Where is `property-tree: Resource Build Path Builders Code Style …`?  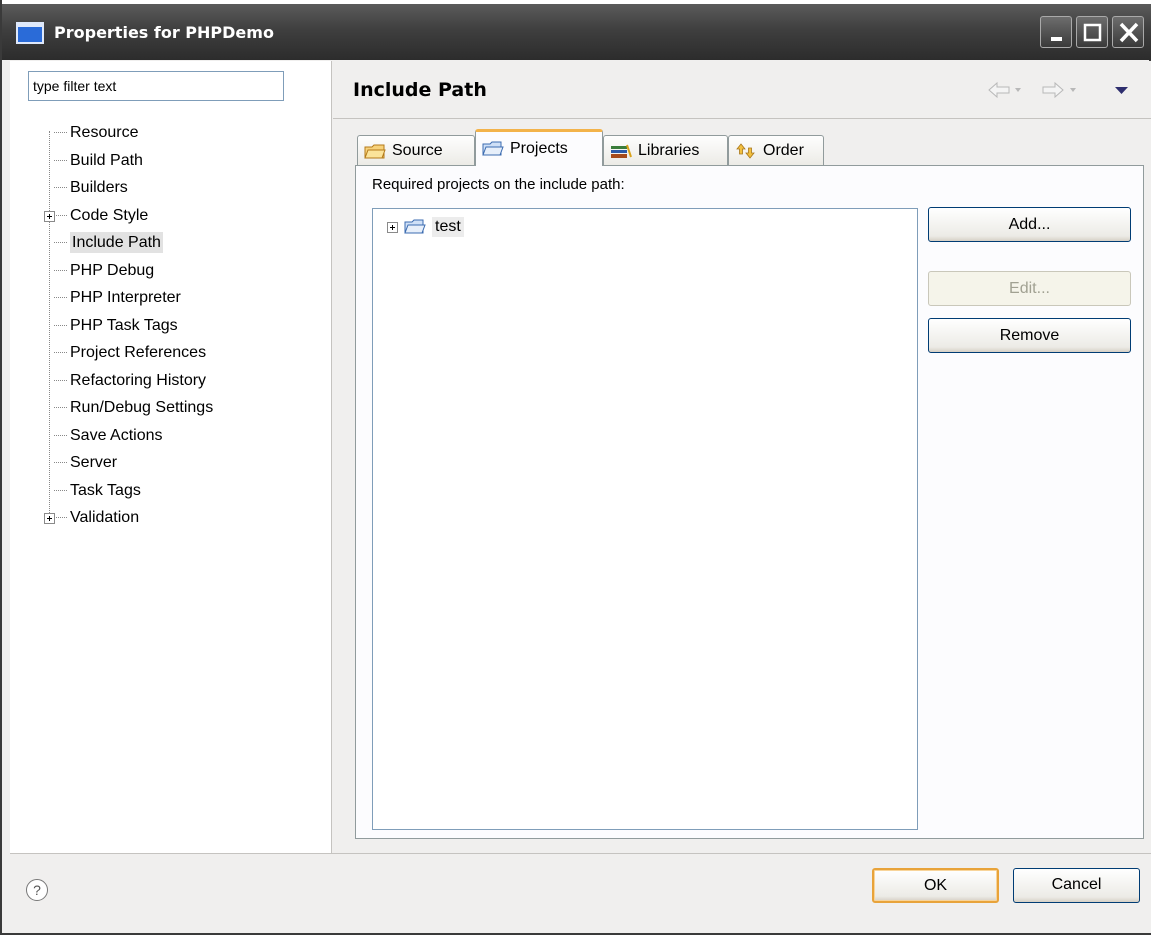
property-tree: Resource Build Path Builders Code Style … is located at coordinates (171, 325).